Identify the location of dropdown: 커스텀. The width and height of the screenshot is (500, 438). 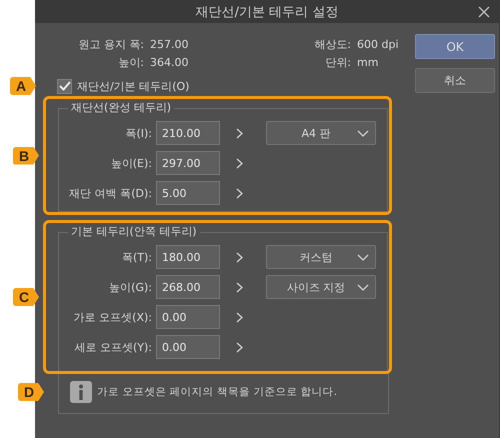
(321, 257).